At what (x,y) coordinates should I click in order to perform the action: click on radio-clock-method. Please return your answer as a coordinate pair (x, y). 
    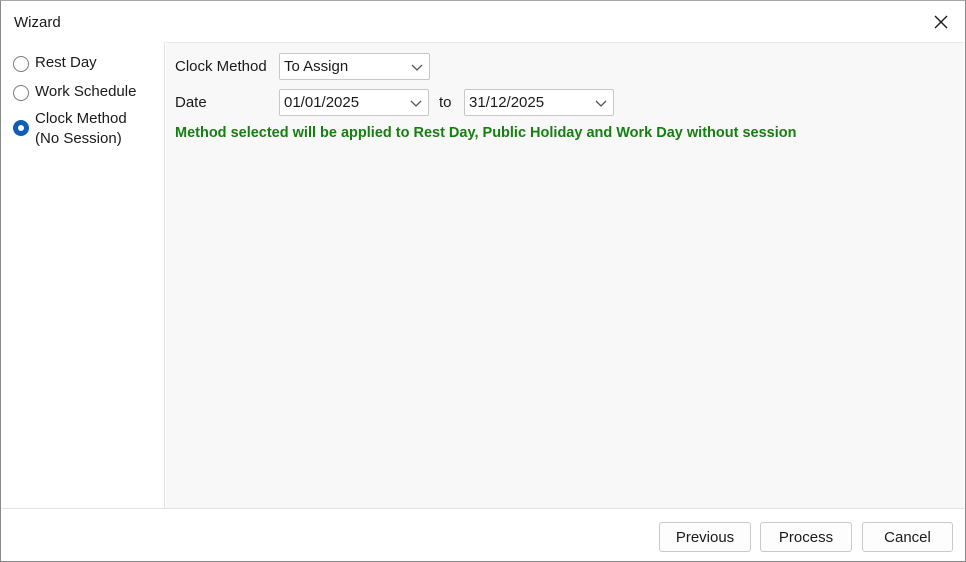
    Looking at the image, I should click on (21, 128).